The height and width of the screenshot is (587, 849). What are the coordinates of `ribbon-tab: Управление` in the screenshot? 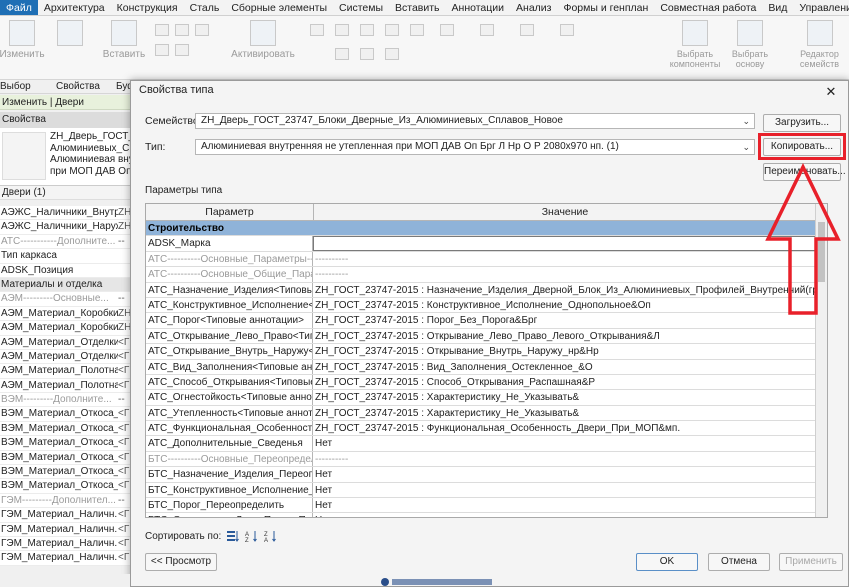 It's located at (821, 7).